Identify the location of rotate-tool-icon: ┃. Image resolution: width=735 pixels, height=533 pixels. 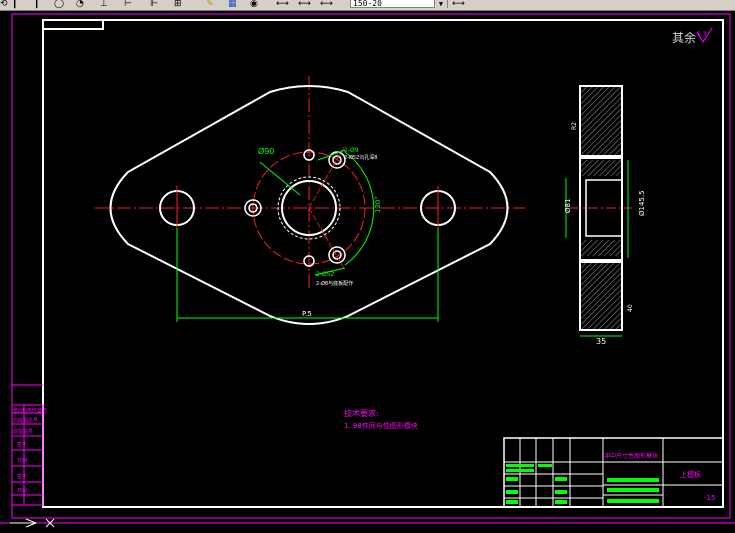
(36, 4).